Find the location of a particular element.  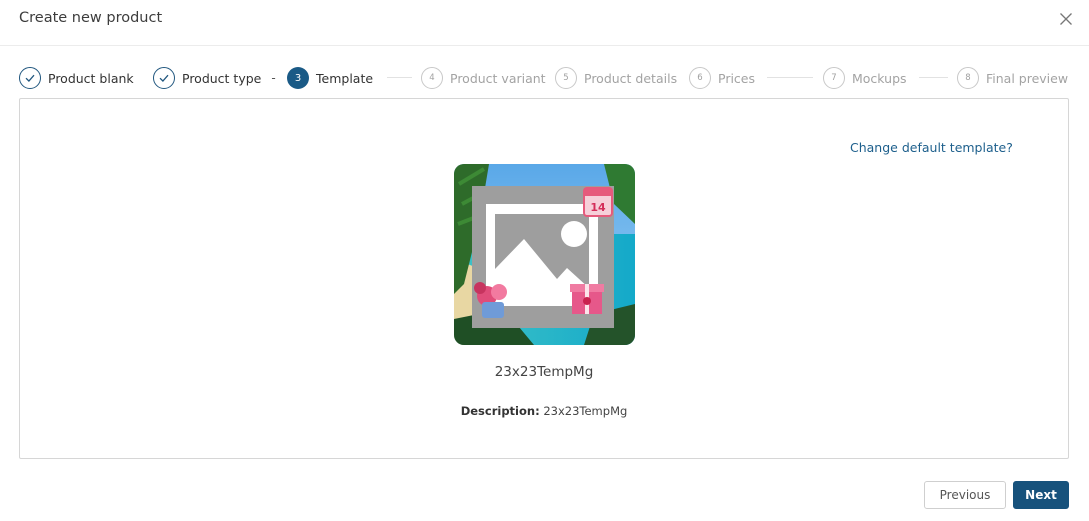

step-prices: 6 Prices is located at coordinates (722, 78).